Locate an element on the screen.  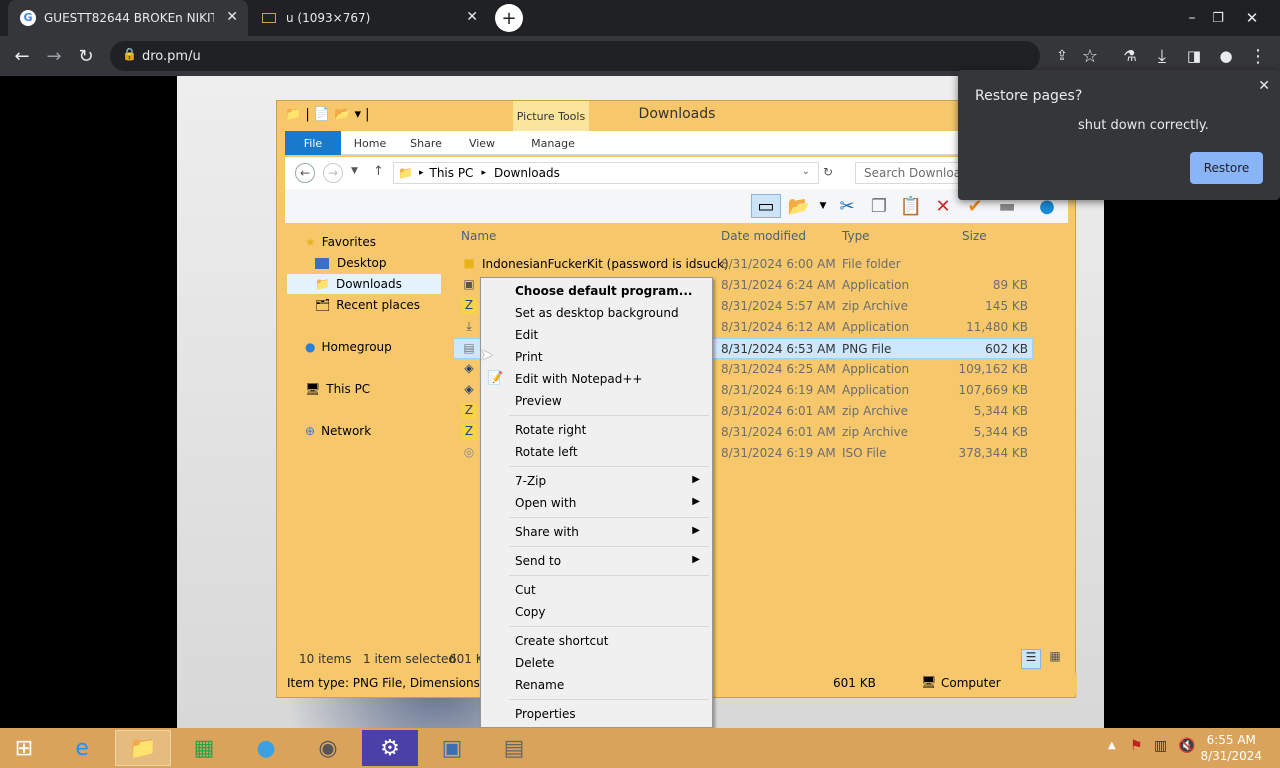
menu-item-create-shortcut: Create shortcut is located at coordinates (596, 641).